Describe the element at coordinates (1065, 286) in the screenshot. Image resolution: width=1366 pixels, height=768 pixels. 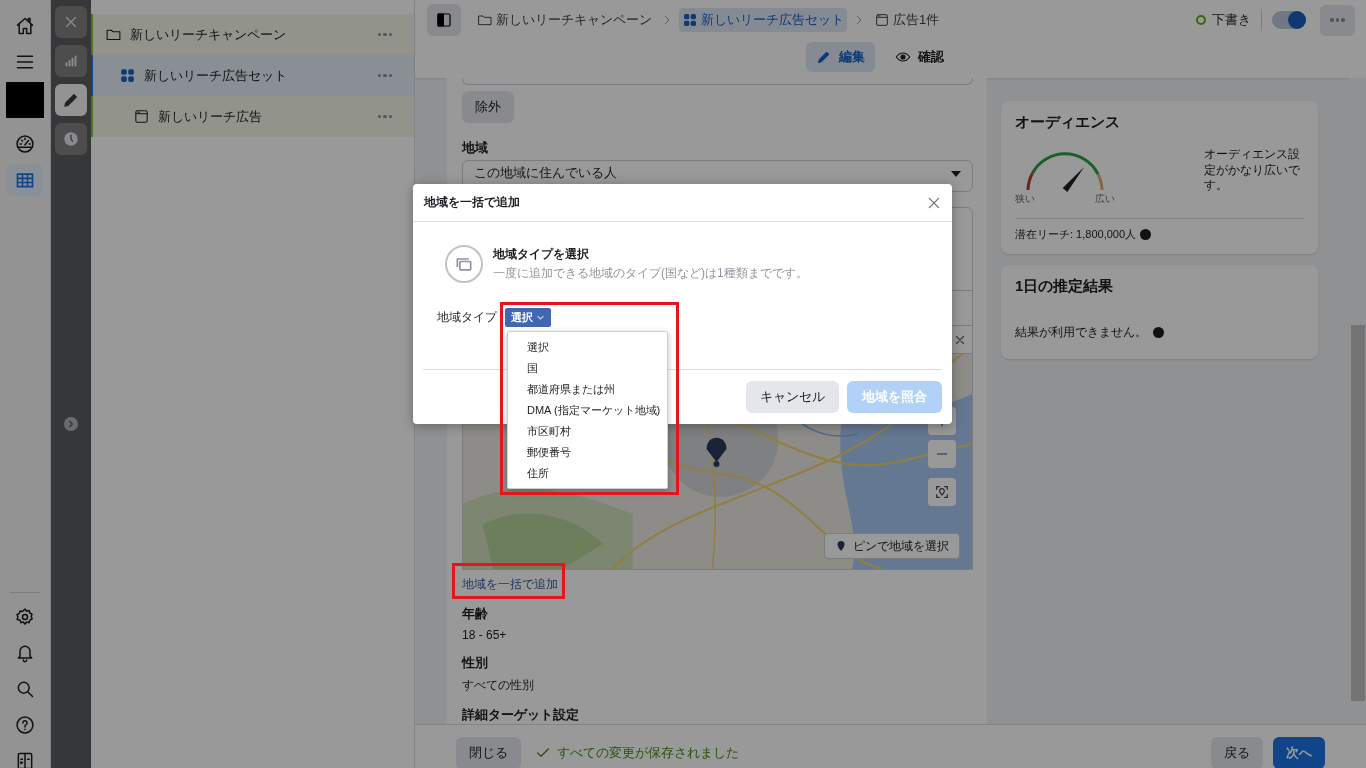
I see `card-title: 1日の推定結果` at that location.